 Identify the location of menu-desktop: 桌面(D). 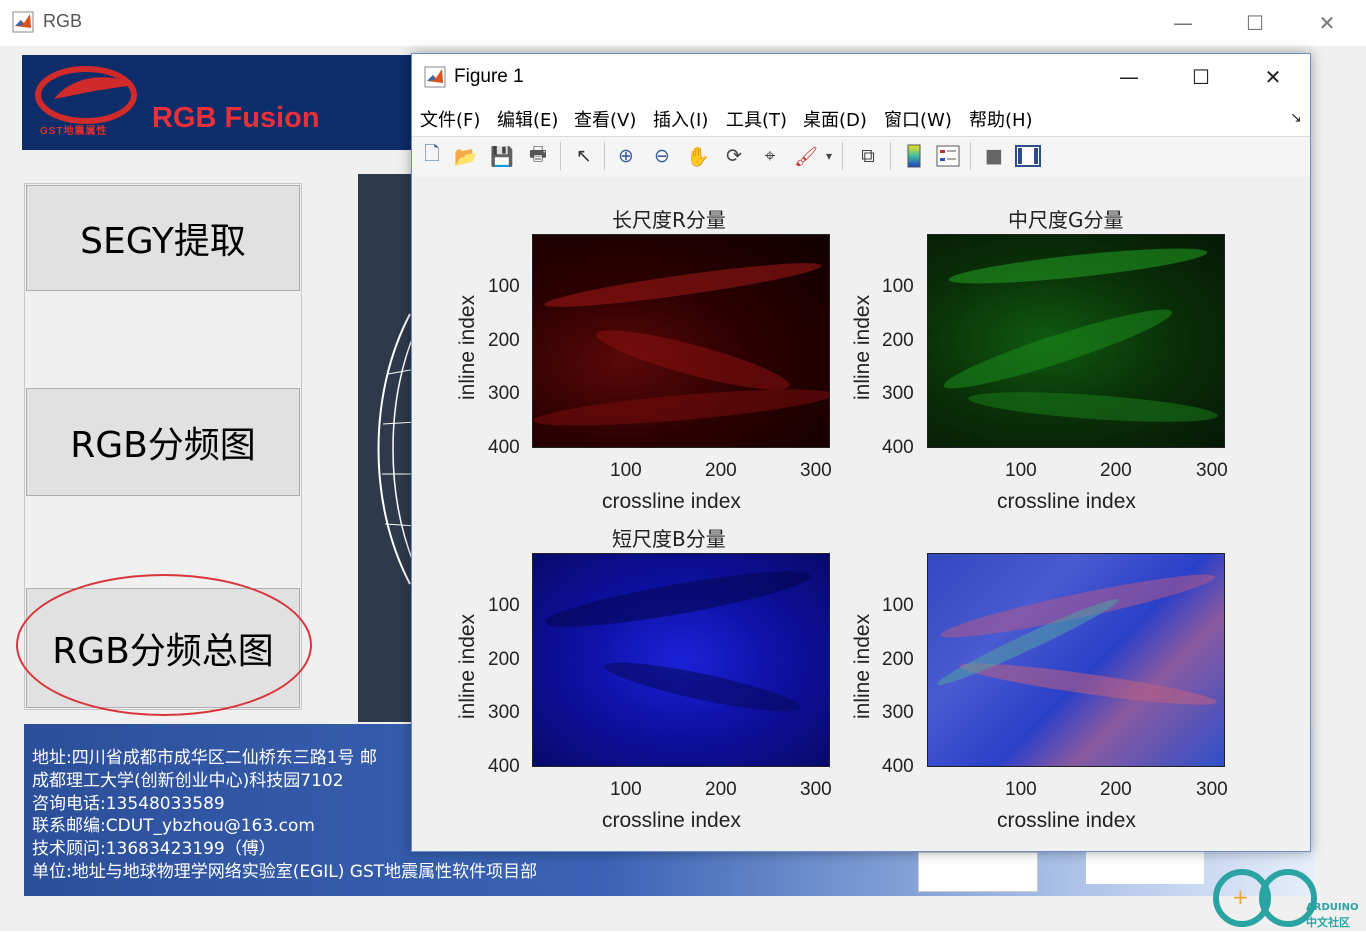
(835, 119).